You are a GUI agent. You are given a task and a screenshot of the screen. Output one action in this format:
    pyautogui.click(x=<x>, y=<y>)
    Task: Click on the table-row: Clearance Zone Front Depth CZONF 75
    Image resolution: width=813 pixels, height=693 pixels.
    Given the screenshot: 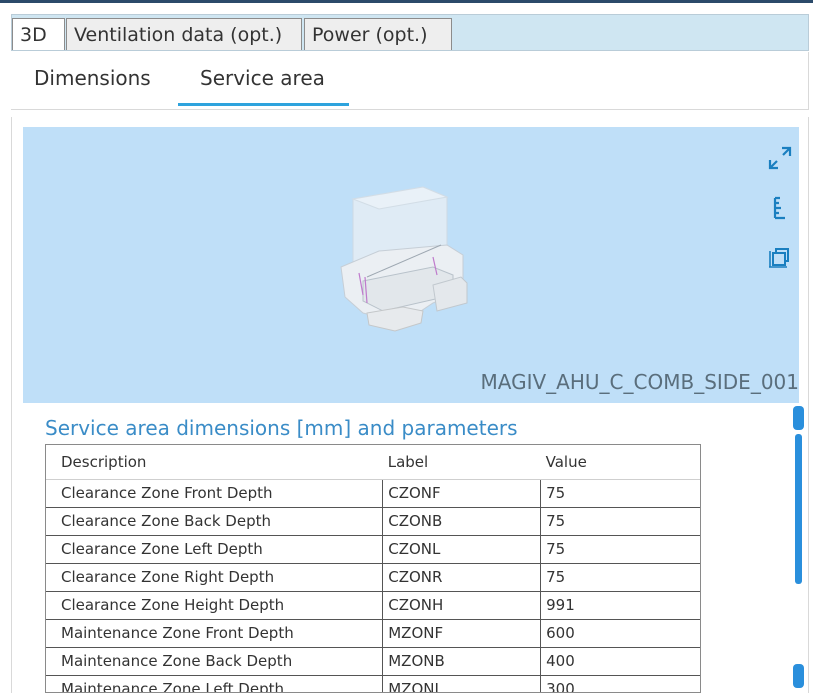 What is the action you would take?
    pyautogui.click(x=373, y=493)
    